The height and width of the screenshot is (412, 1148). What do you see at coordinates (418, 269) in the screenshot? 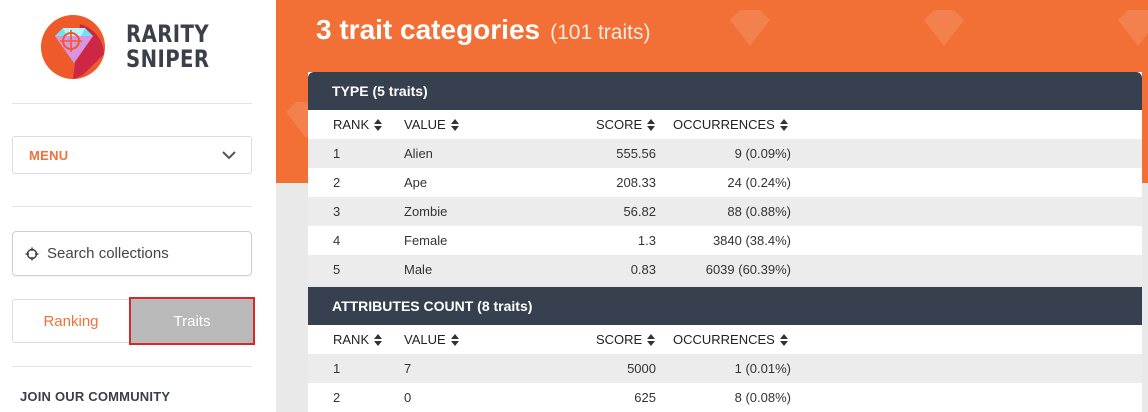
I see `cell-value: Male` at bounding box center [418, 269].